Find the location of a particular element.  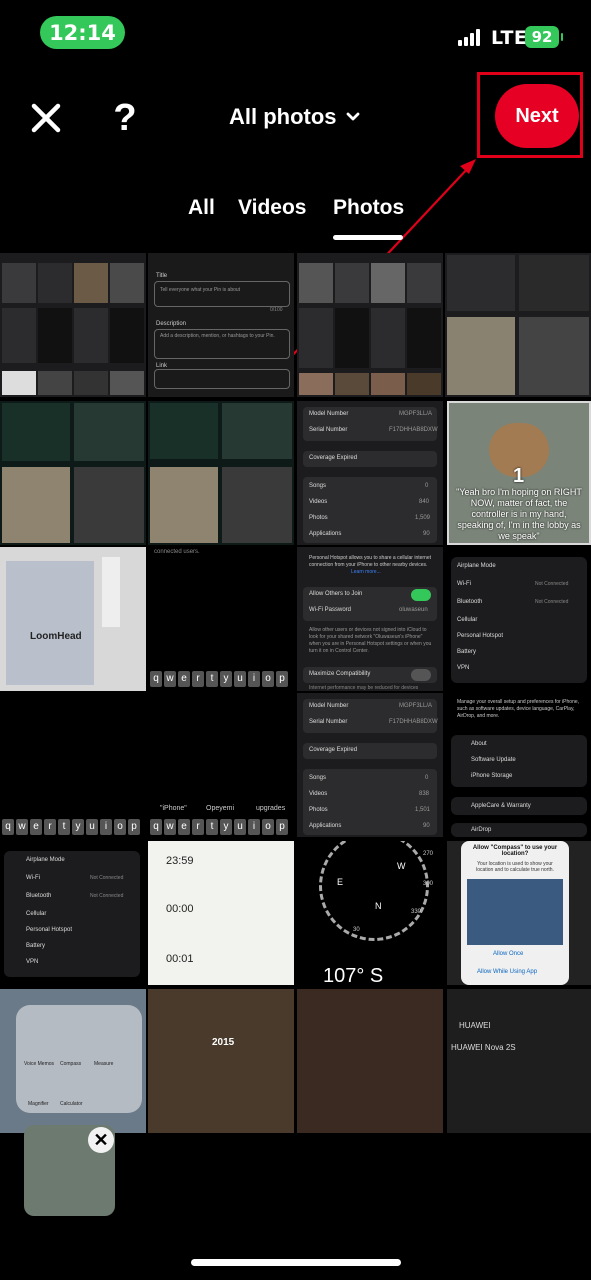

photo-thumbnail: "iPhone" Opeyemi upgrades qwertyuiop is located at coordinates (221, 765).